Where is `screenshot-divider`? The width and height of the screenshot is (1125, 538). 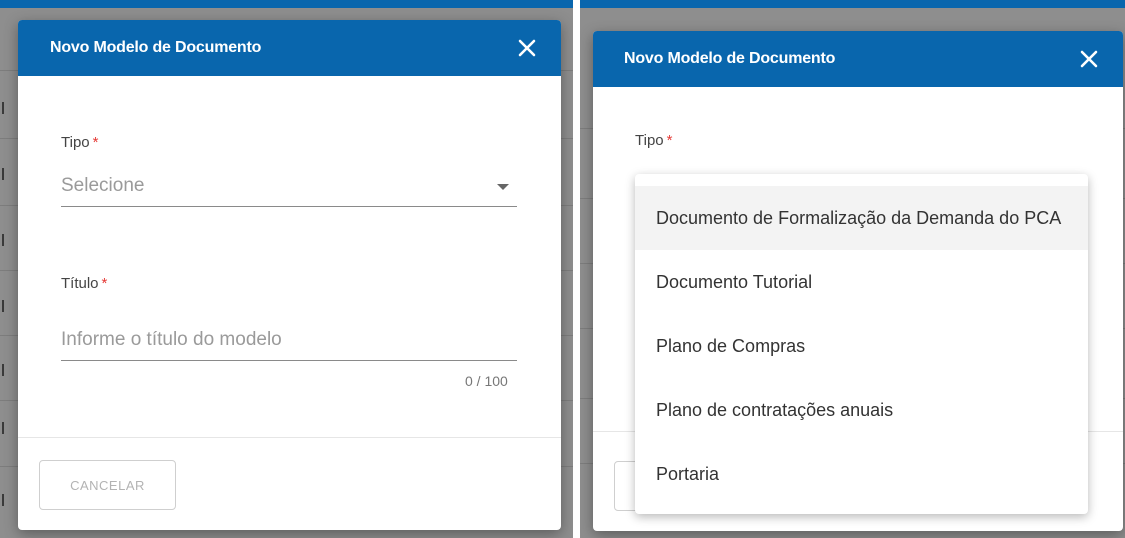
screenshot-divider is located at coordinates (576, 269).